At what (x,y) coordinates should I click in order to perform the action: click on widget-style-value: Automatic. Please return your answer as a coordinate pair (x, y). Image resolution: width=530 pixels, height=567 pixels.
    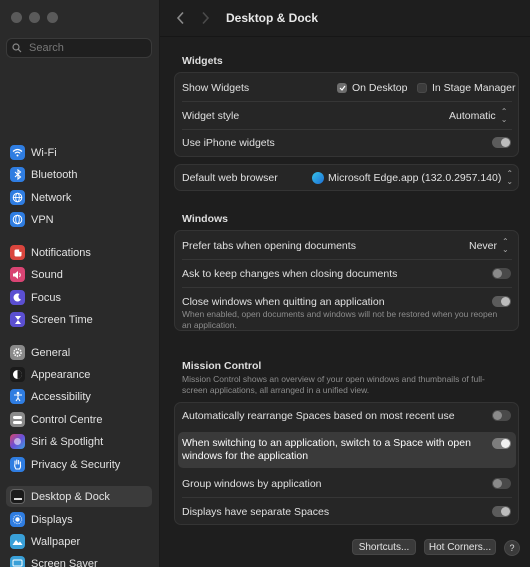
    Looking at the image, I should click on (472, 115).